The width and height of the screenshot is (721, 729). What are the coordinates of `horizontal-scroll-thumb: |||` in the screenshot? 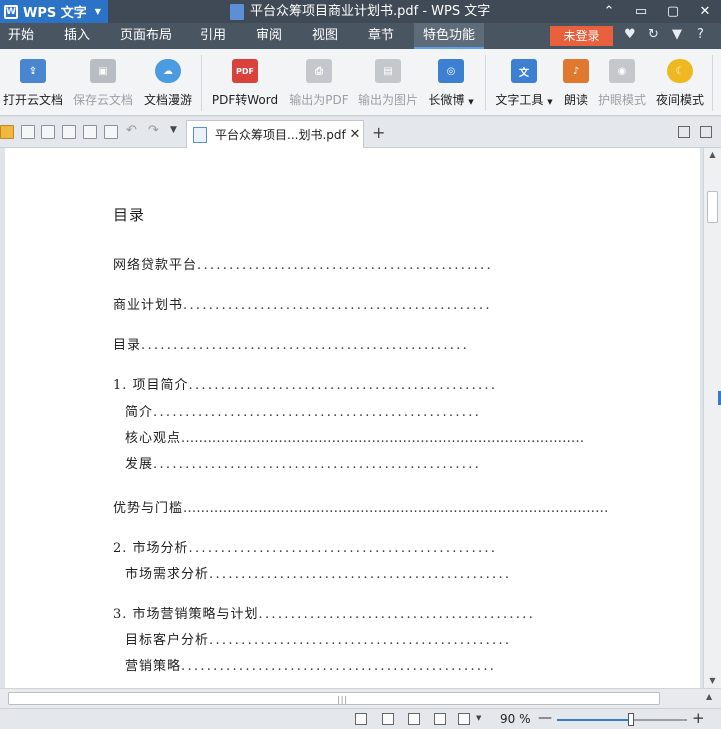 It's located at (334, 698).